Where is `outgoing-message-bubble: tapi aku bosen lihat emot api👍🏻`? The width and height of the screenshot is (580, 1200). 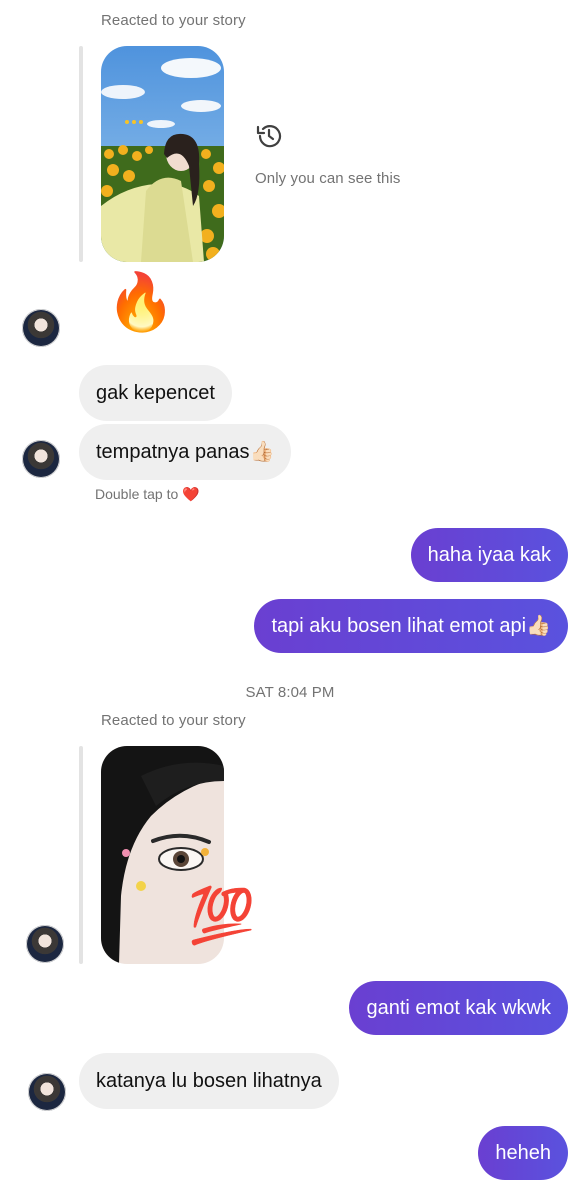 outgoing-message-bubble: tapi aku bosen lihat emot api👍🏻 is located at coordinates (411, 626).